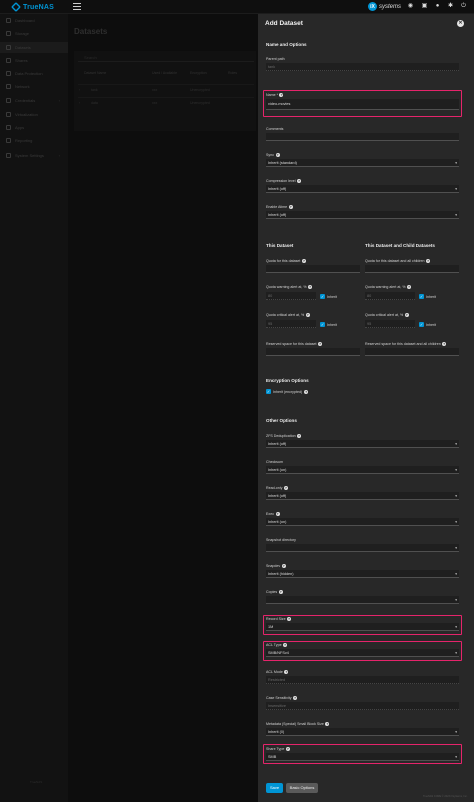 This screenshot has height=802, width=474. Describe the element at coordinates (328, 296) in the screenshot. I see `quota-warn-inherit-checkbox: ✓ Inherit` at that location.